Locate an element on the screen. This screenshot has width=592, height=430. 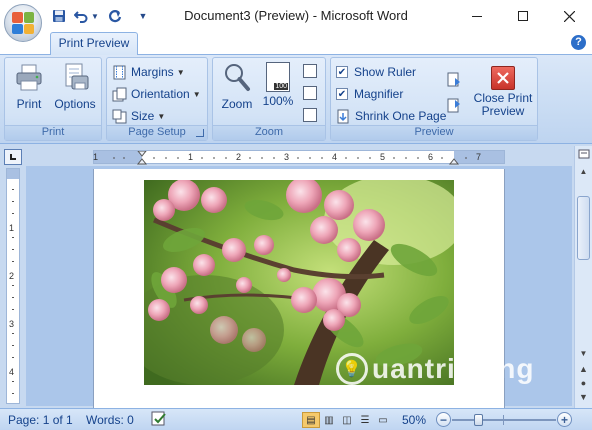
show-ruler-label: Show Ruler is located at coordinates (385, 72).